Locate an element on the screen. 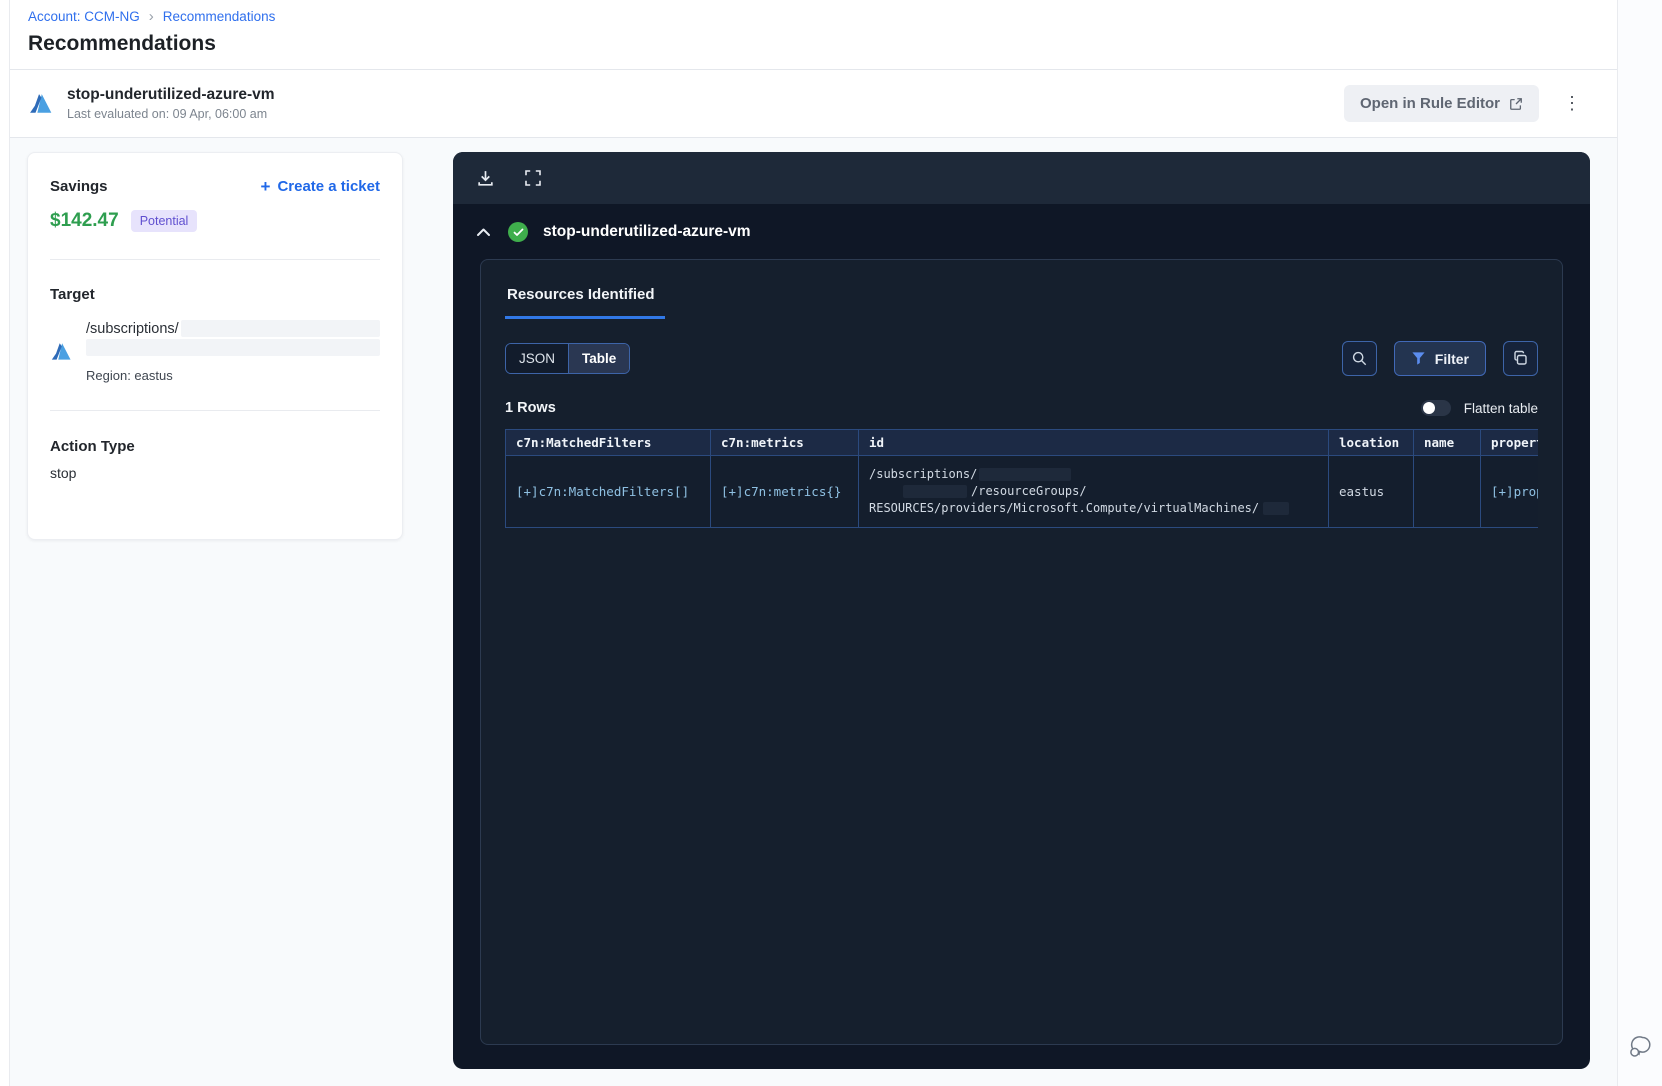 This screenshot has height=1086, width=1662. rows-count: 1 Rows is located at coordinates (530, 408).